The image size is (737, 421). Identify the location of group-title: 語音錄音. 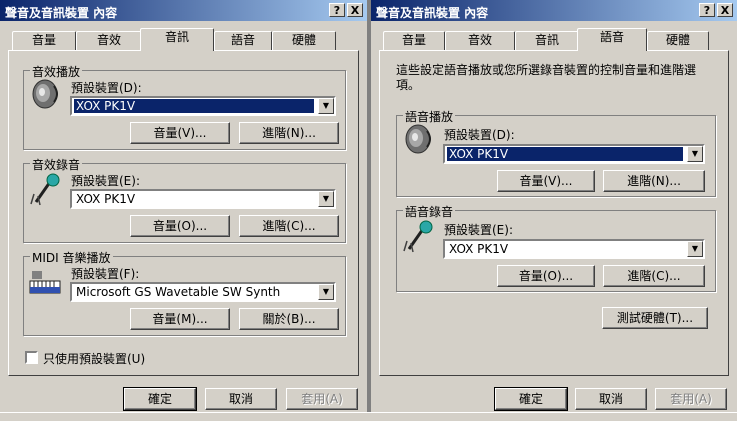
(429, 211).